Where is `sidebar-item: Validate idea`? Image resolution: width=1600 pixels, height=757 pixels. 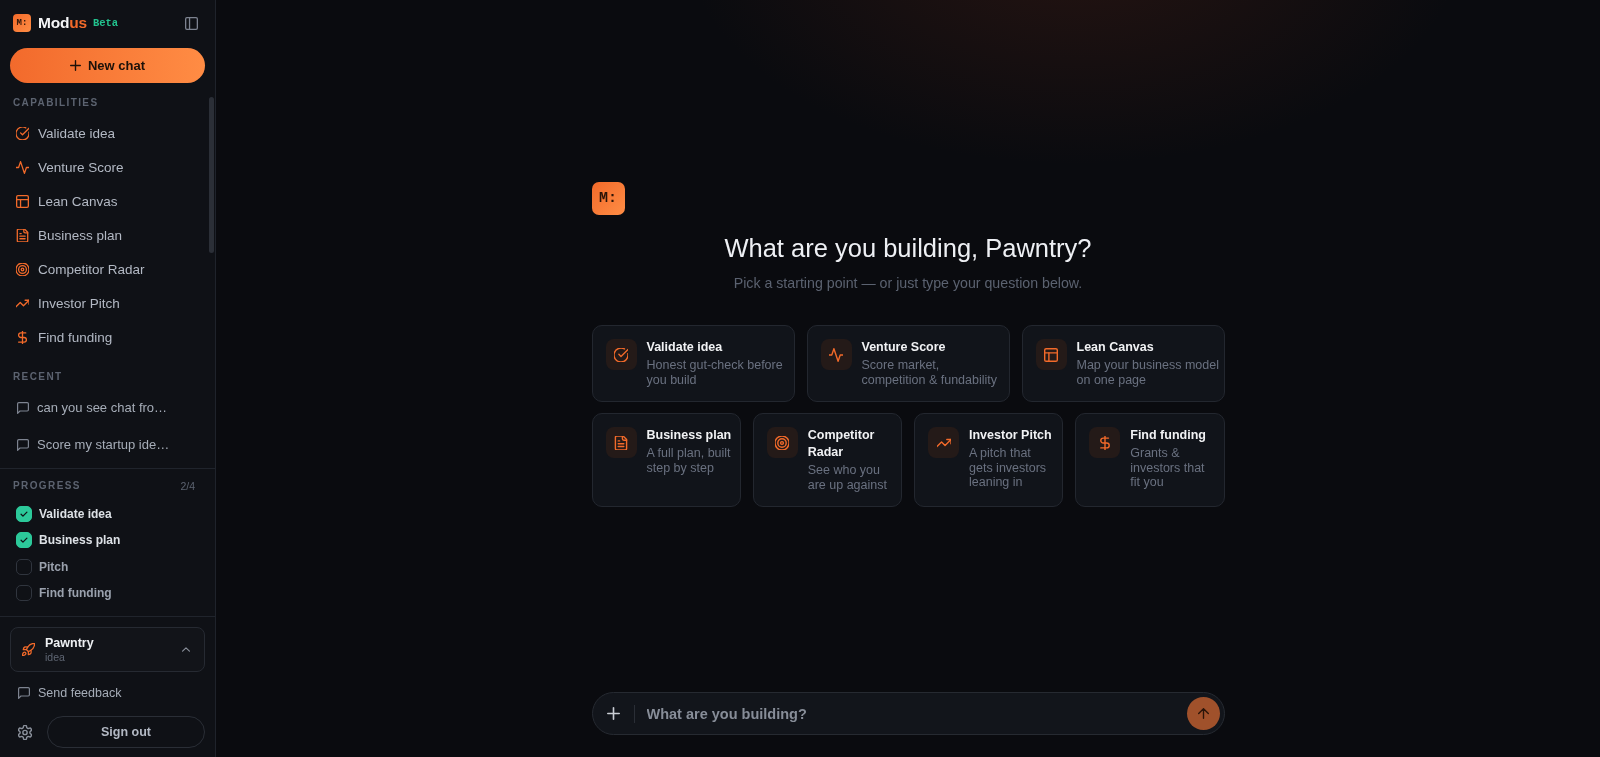 sidebar-item: Validate idea is located at coordinates (101, 133).